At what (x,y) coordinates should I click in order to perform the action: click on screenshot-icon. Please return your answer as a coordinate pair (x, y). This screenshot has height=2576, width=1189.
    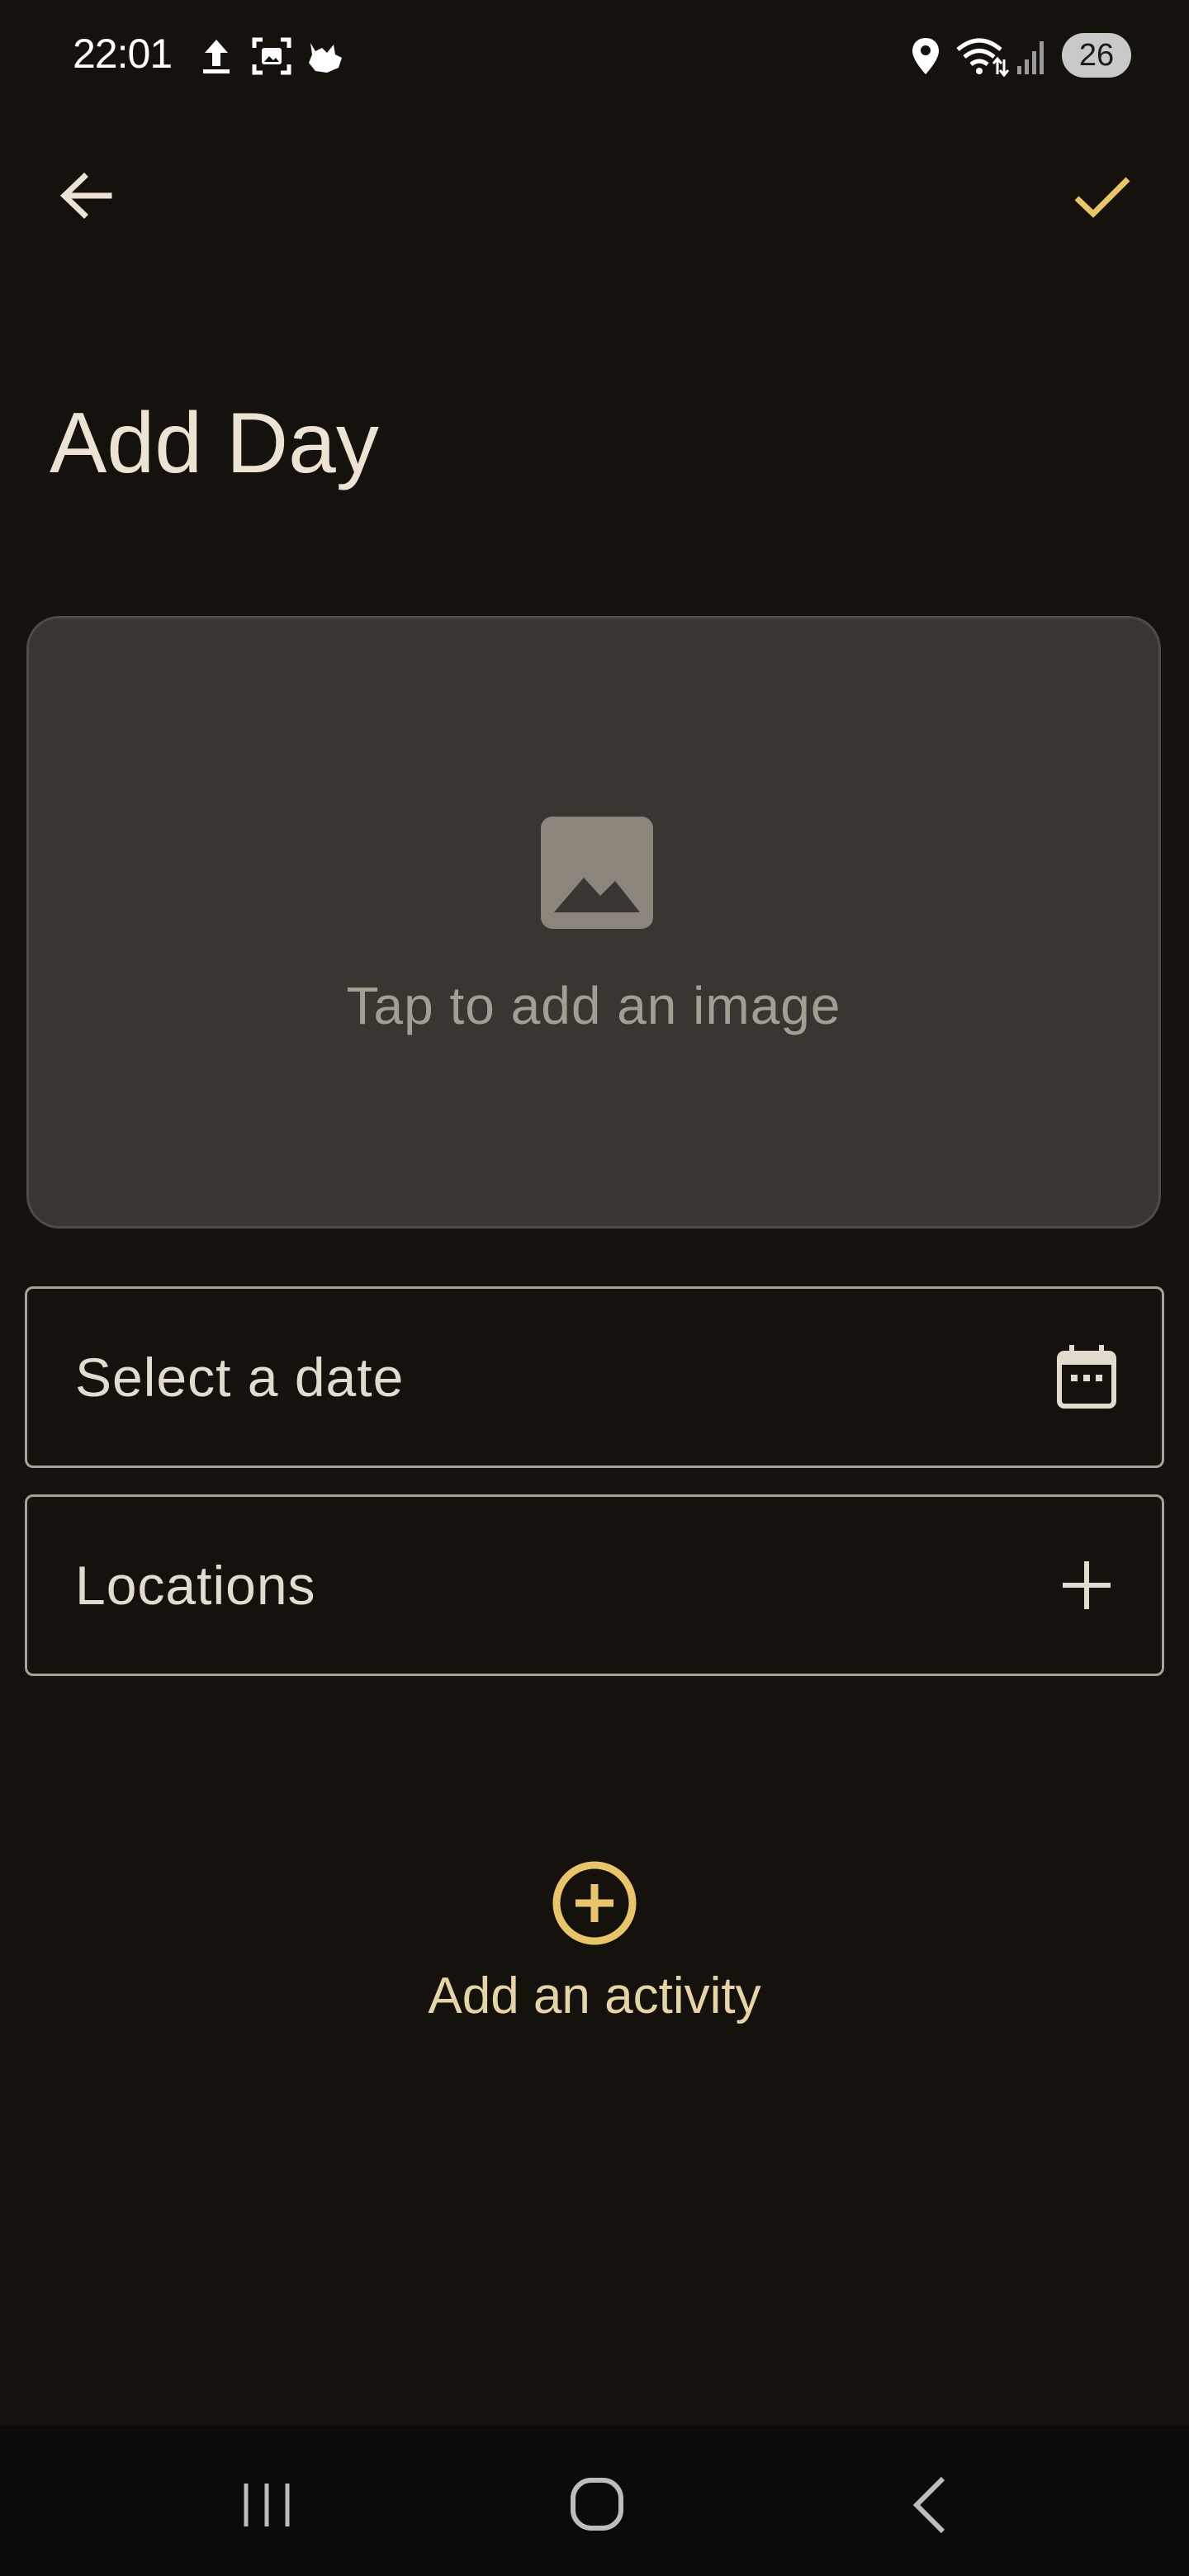
    Looking at the image, I should click on (271, 56).